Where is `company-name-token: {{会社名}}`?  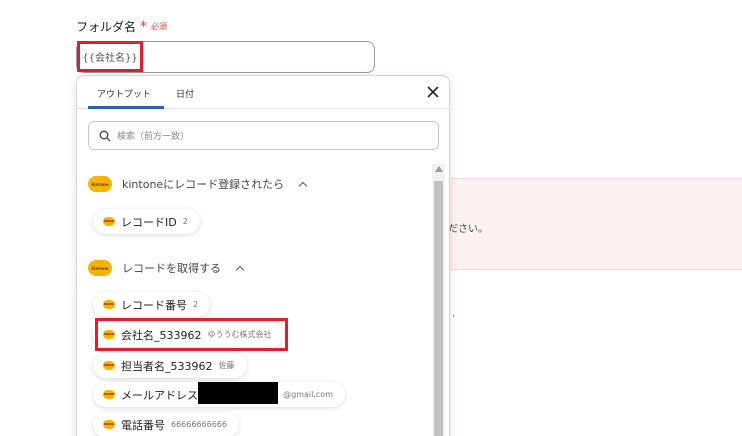 company-name-token: {{会社名}} is located at coordinates (110, 56).